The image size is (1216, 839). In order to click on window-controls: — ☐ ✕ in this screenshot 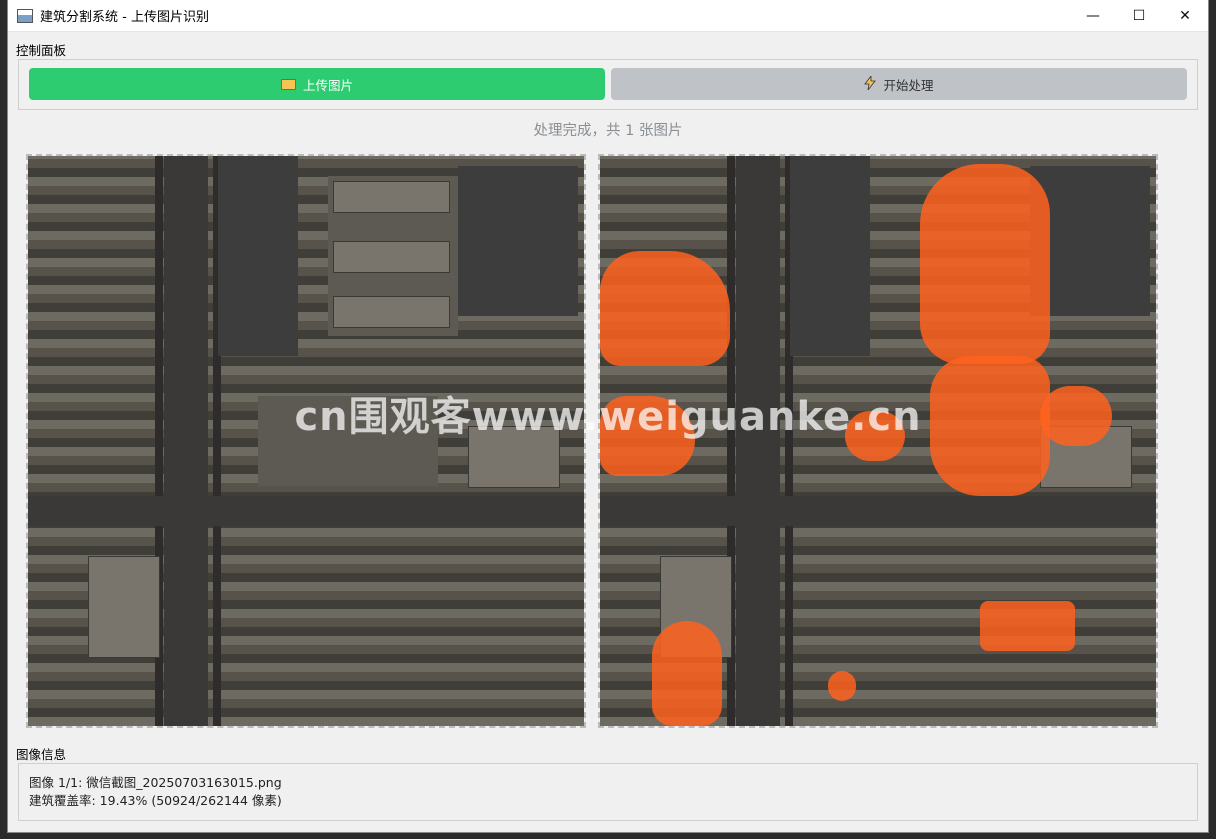, I will do `click(1139, 15)`.